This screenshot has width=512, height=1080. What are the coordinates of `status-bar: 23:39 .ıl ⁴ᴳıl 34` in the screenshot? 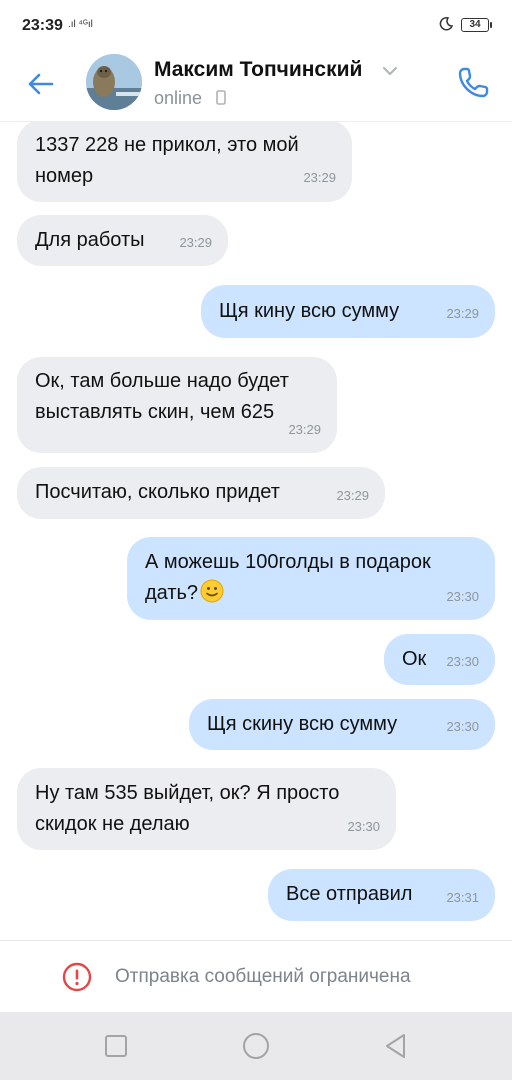 It's located at (256, 26).